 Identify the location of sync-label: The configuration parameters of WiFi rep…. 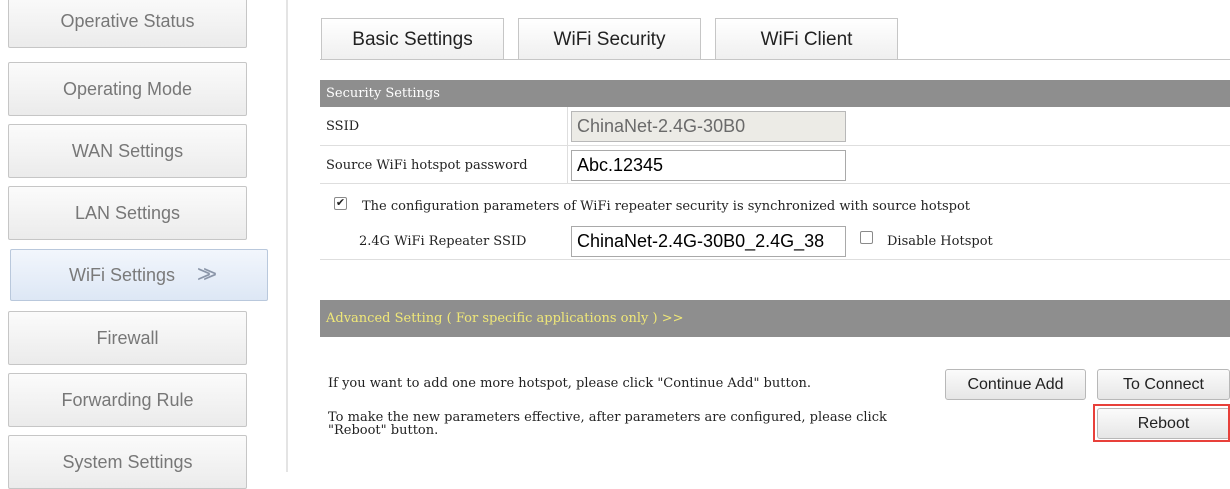
(666, 206).